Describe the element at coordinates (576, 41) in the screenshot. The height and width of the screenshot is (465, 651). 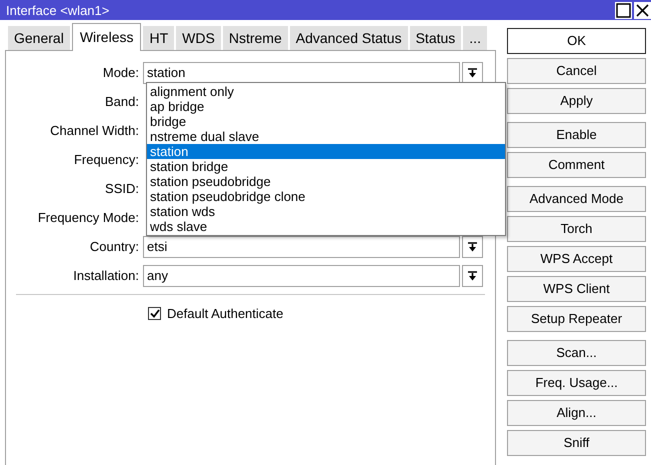
I see `button: OK` at that location.